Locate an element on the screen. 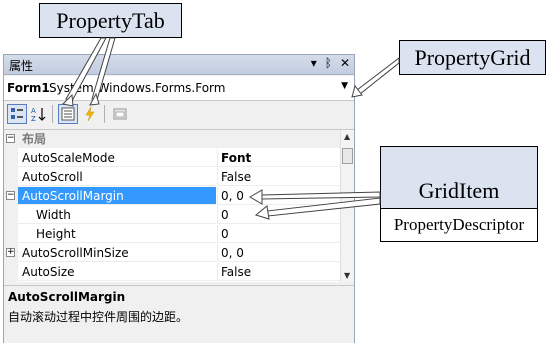 The image size is (553, 349). property-row-autoscalemode: AutoScaleMode Font is located at coordinates (172, 158).